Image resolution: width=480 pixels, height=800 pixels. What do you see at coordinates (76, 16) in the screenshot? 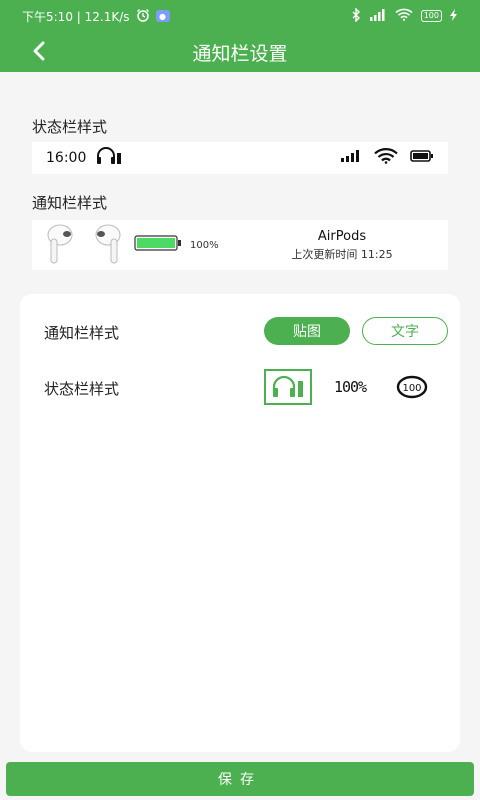
I see `status-time-speed: 下午5:10 | 12.1K/s` at bounding box center [76, 16].